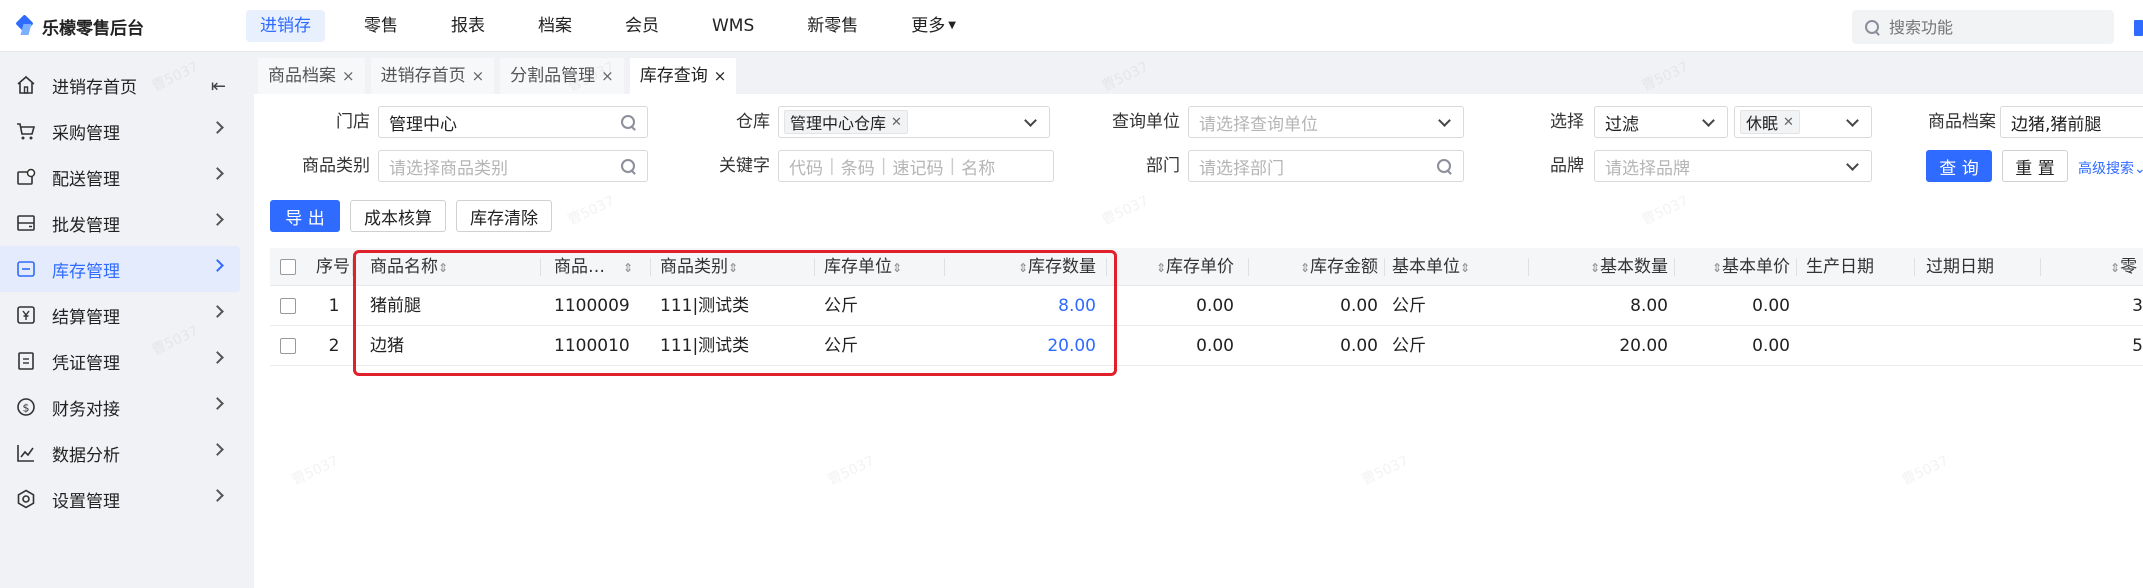 The image size is (2143, 588). Describe the element at coordinates (1043, 306) in the screenshot. I see `cell-stock-qty-link: 8.00` at that location.